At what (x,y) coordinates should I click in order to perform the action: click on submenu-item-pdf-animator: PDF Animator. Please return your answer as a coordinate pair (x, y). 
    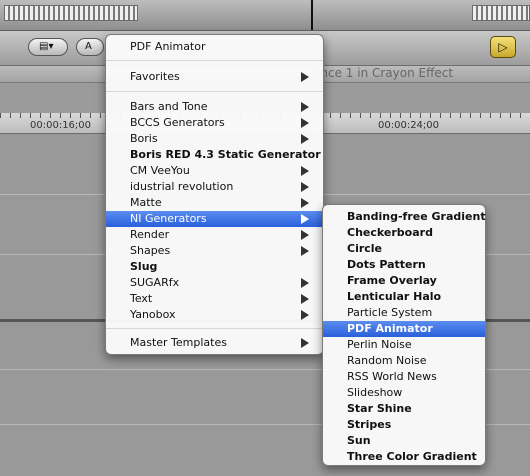
    Looking at the image, I should click on (404, 329).